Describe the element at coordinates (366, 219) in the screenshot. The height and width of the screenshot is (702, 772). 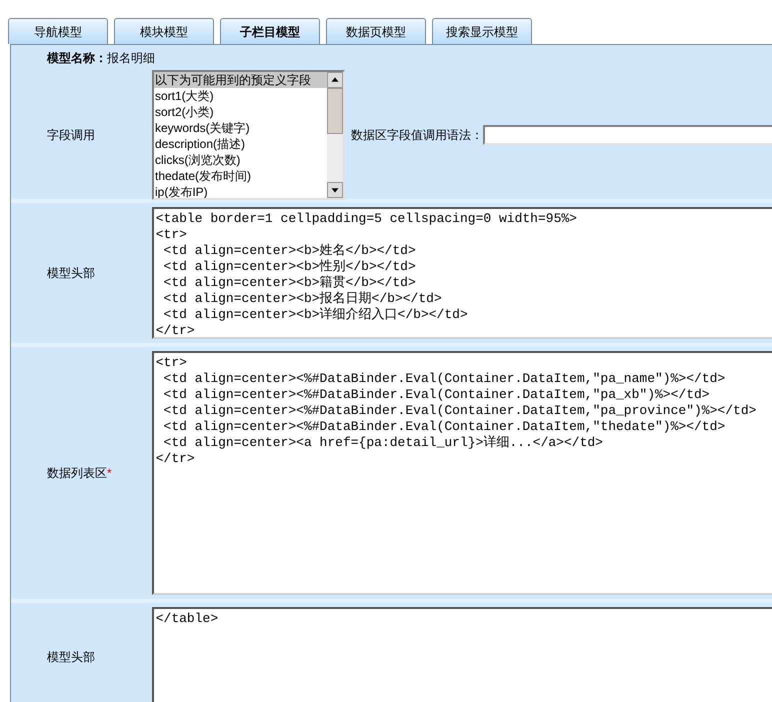
I see `code-line: <table border=1 cellpadding=5 cellspacing=0 width=95%>` at that location.